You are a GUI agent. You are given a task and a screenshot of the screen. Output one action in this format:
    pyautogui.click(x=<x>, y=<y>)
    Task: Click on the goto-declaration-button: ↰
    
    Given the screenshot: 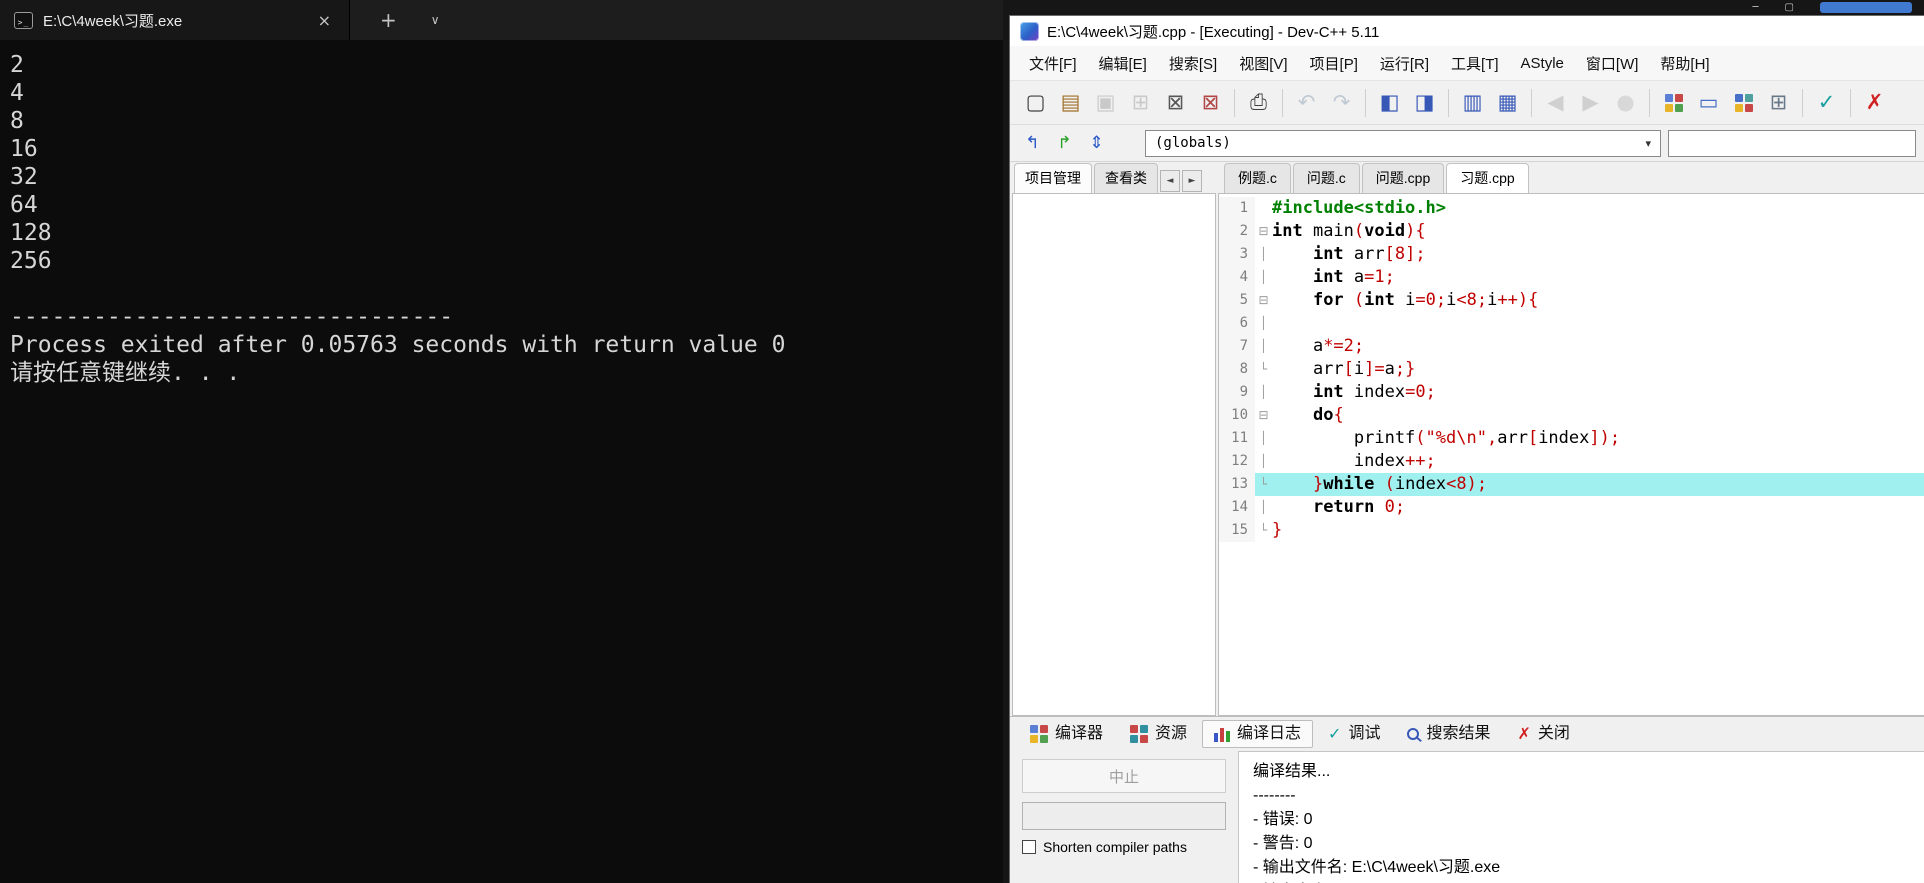 What is the action you would take?
    pyautogui.click(x=1032, y=143)
    